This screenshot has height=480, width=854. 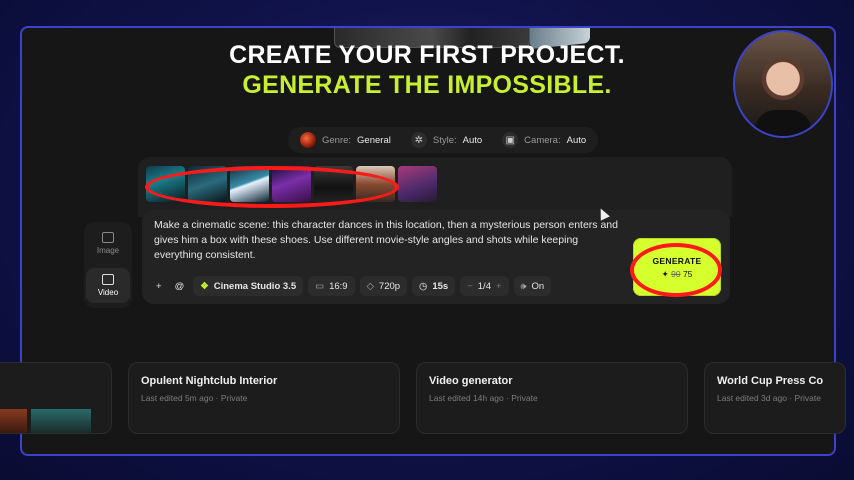 What do you see at coordinates (538, 286) in the screenshot?
I see `audio-value: On` at bounding box center [538, 286].